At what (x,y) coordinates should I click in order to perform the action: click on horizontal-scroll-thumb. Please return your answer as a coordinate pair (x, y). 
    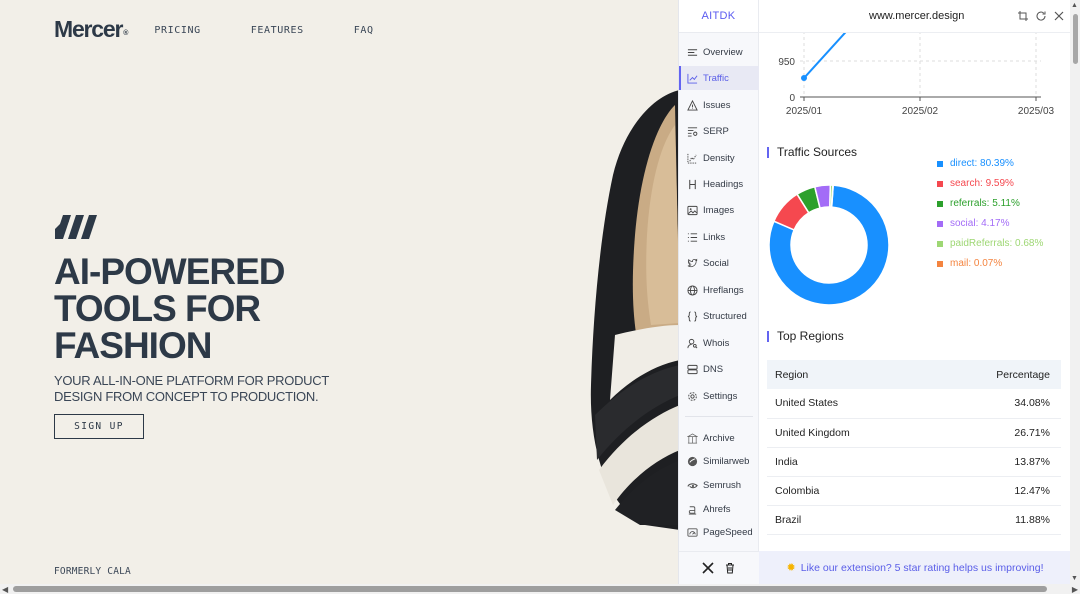
    Looking at the image, I should click on (530, 589).